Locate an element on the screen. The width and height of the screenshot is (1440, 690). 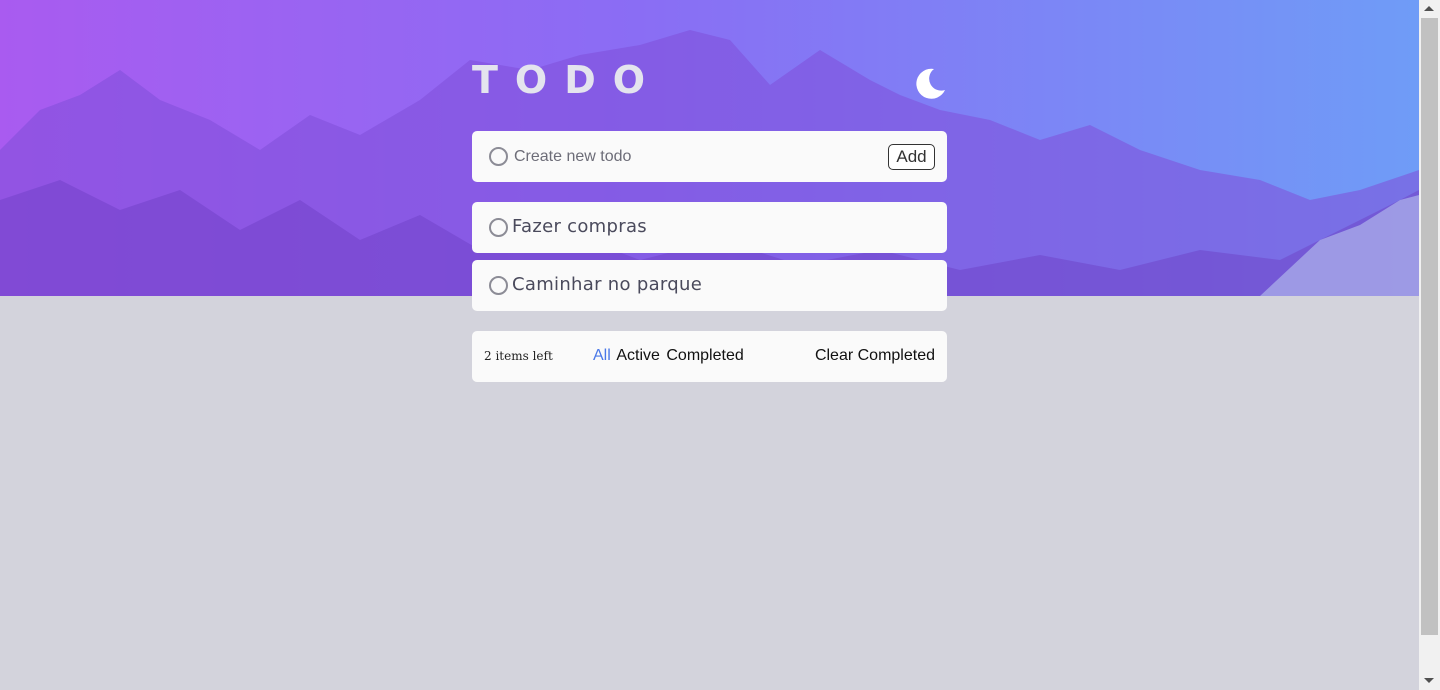
circle-icon is located at coordinates (498, 156).